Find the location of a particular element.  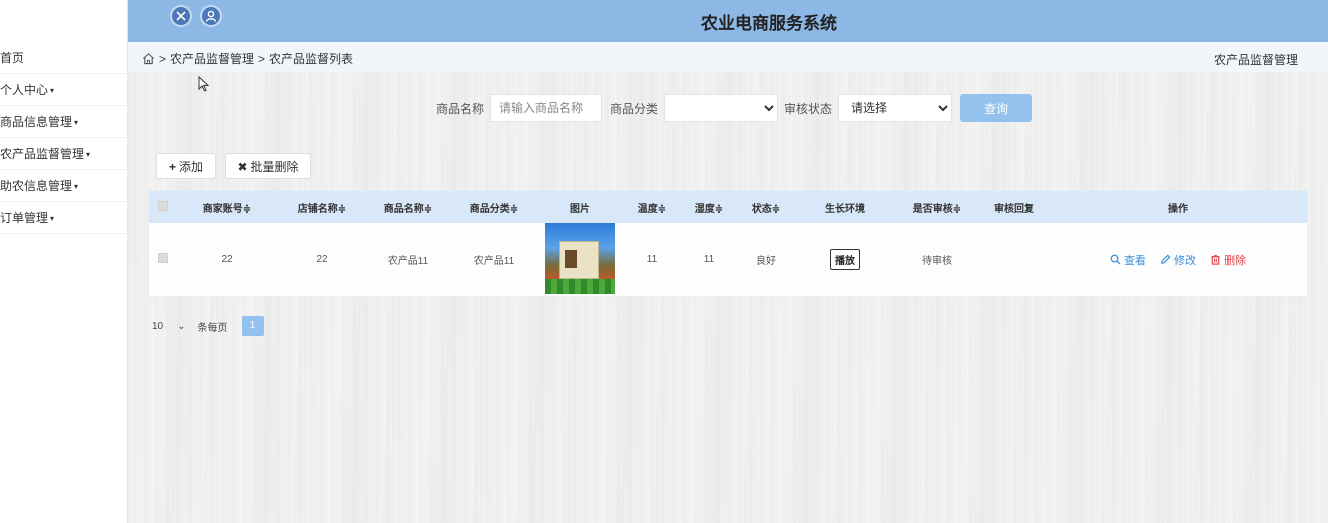

col-status: 状态≑ is located at coordinates (766, 207).